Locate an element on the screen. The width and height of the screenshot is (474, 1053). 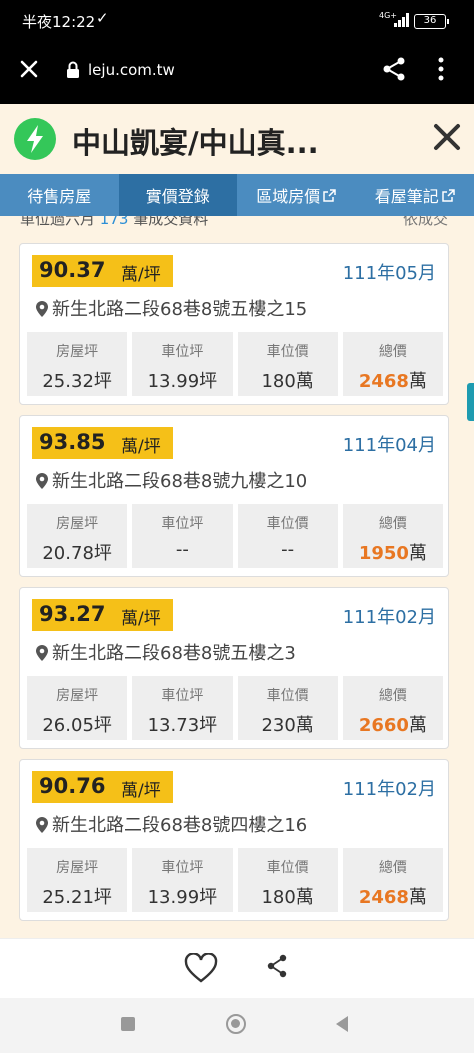
unit-price: 93.85 is located at coordinates (72, 442).